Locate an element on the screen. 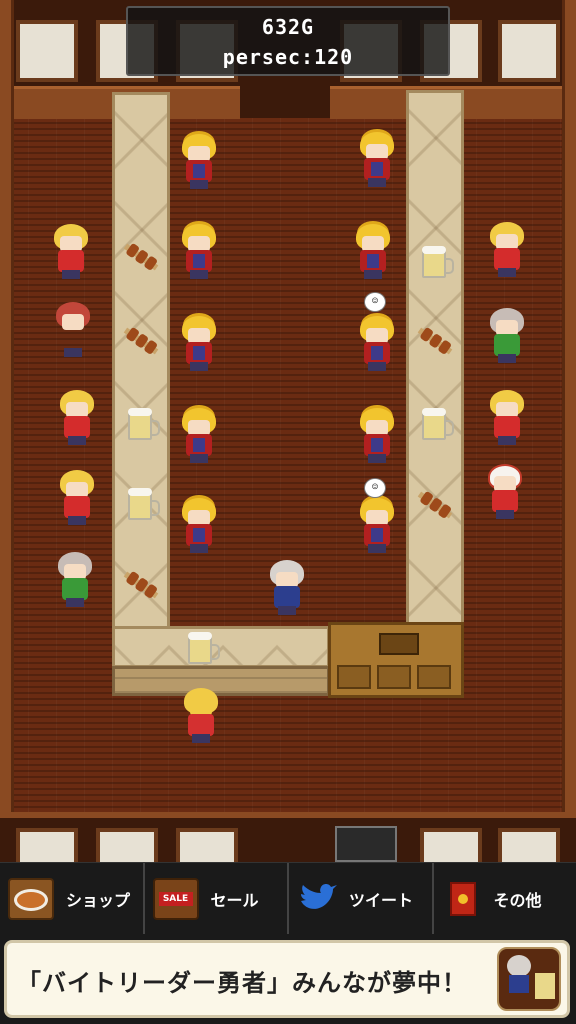 This screenshot has width=576, height=1024. ad-text: 「バイトリーダー勇者」みんなが夢中！ is located at coordinates (242, 983).